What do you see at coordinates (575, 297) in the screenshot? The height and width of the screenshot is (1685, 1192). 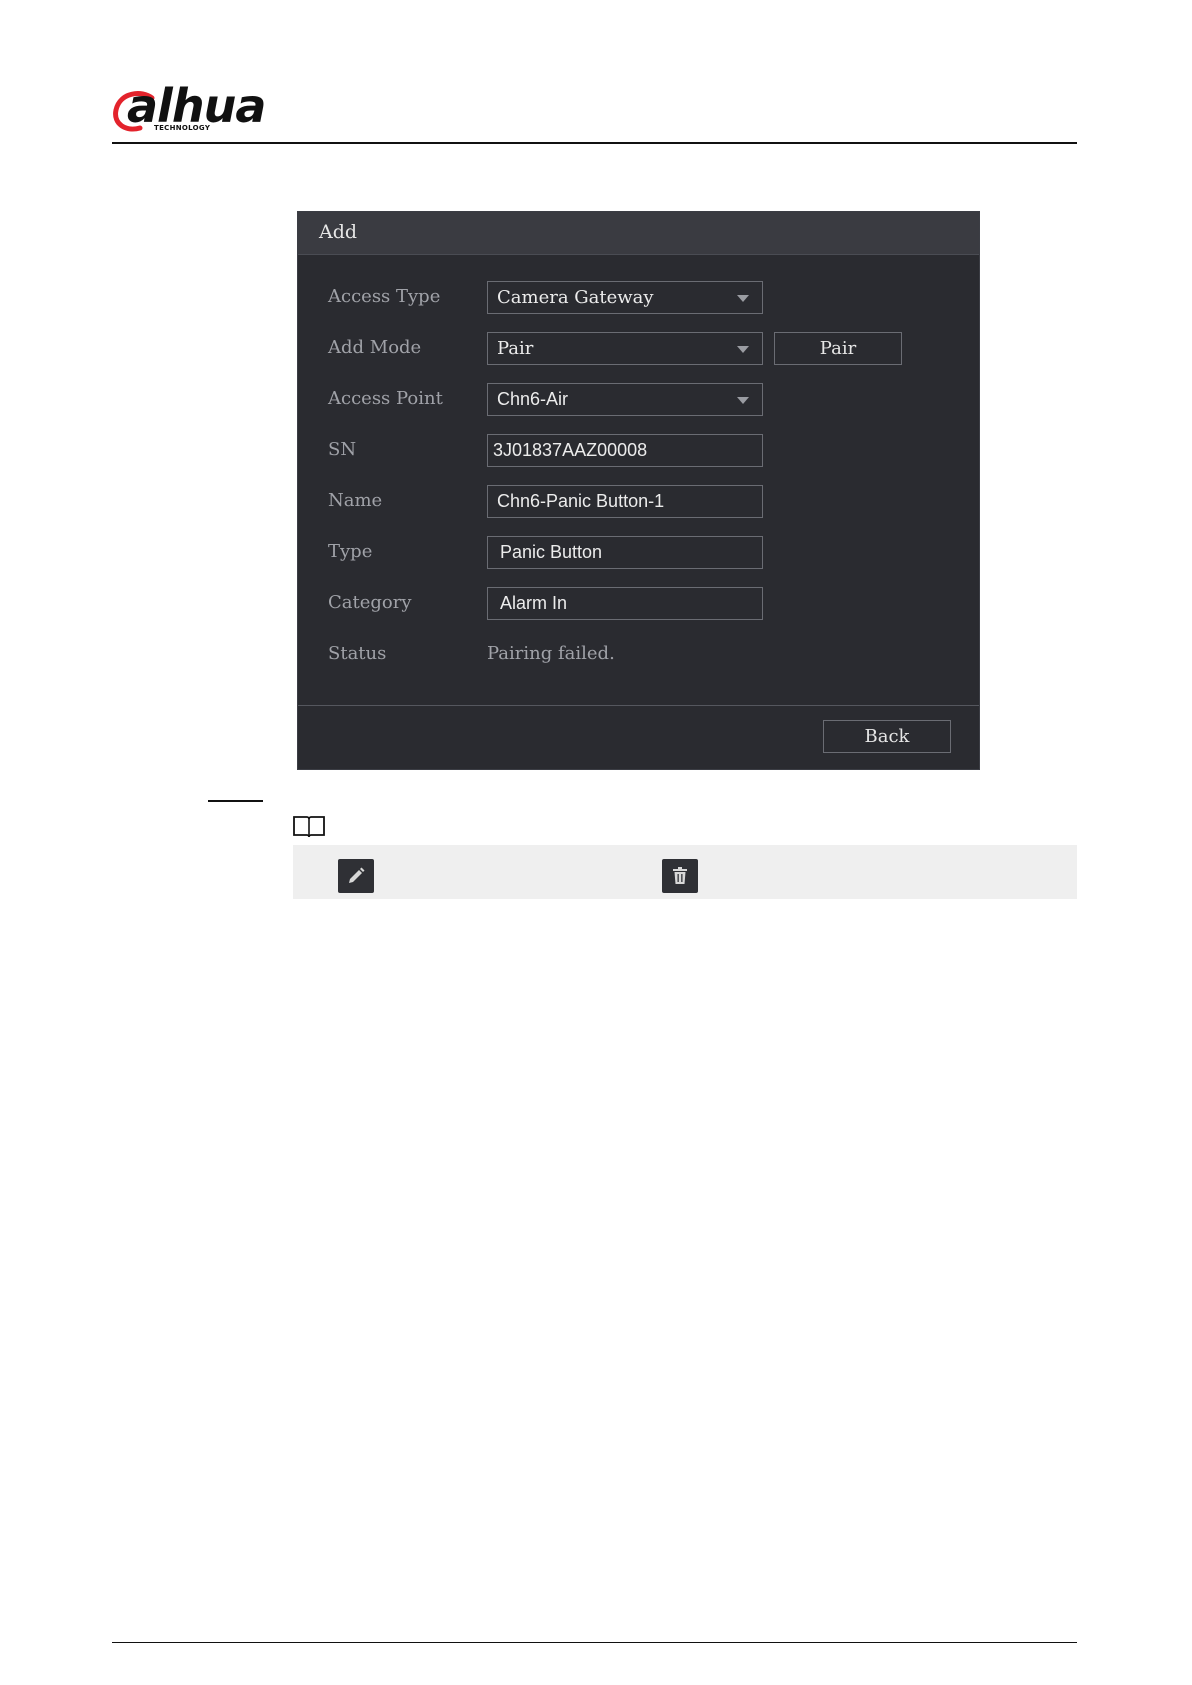 I see `access-type-value: Camera Gateway` at bounding box center [575, 297].